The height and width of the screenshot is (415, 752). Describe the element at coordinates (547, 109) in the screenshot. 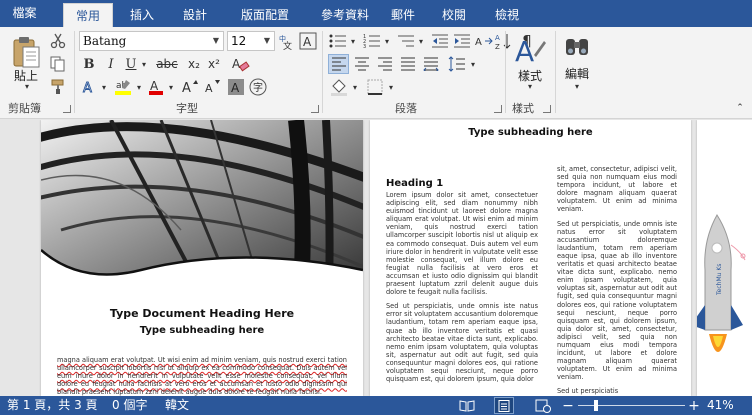

I see `styles-launcher-icon` at that location.